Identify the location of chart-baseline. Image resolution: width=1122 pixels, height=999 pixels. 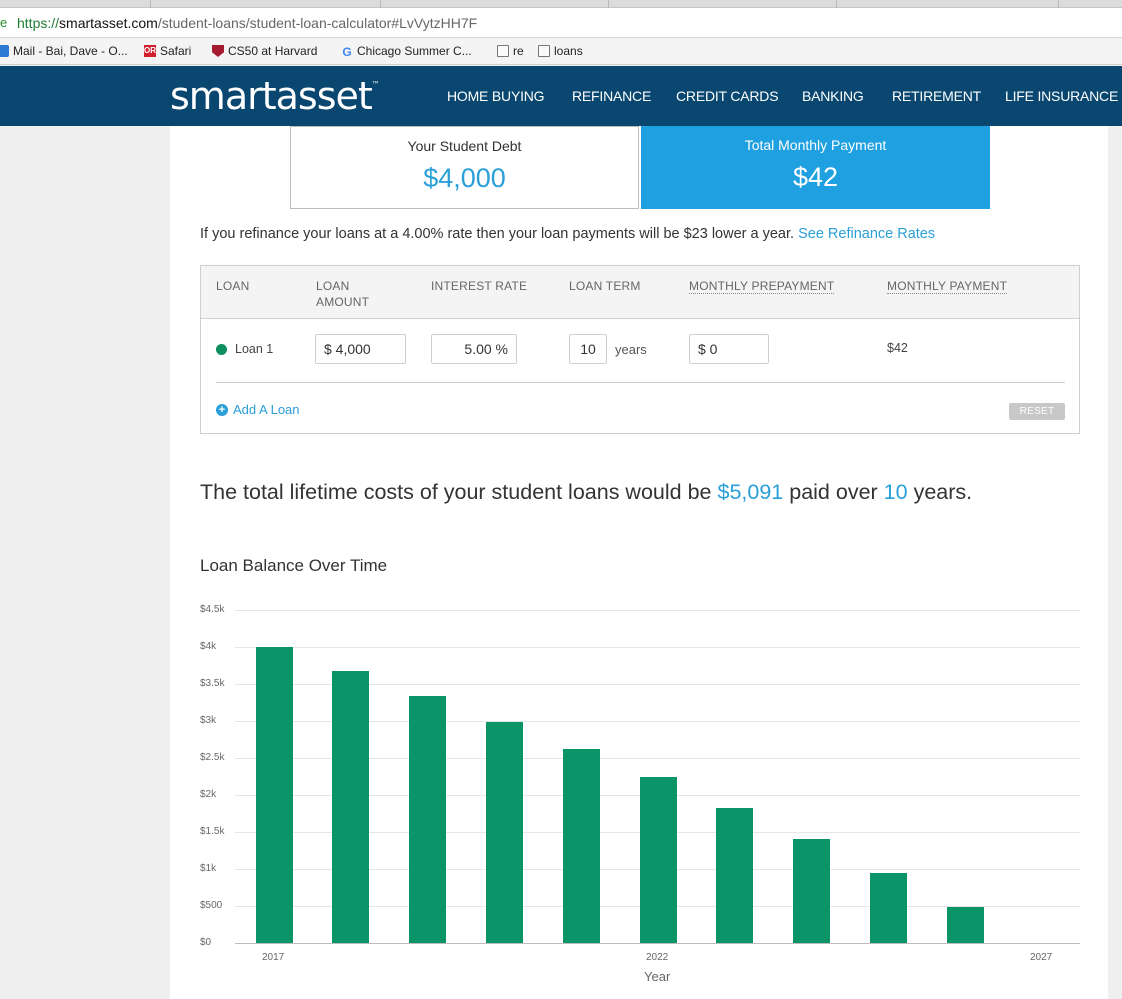
(657, 943).